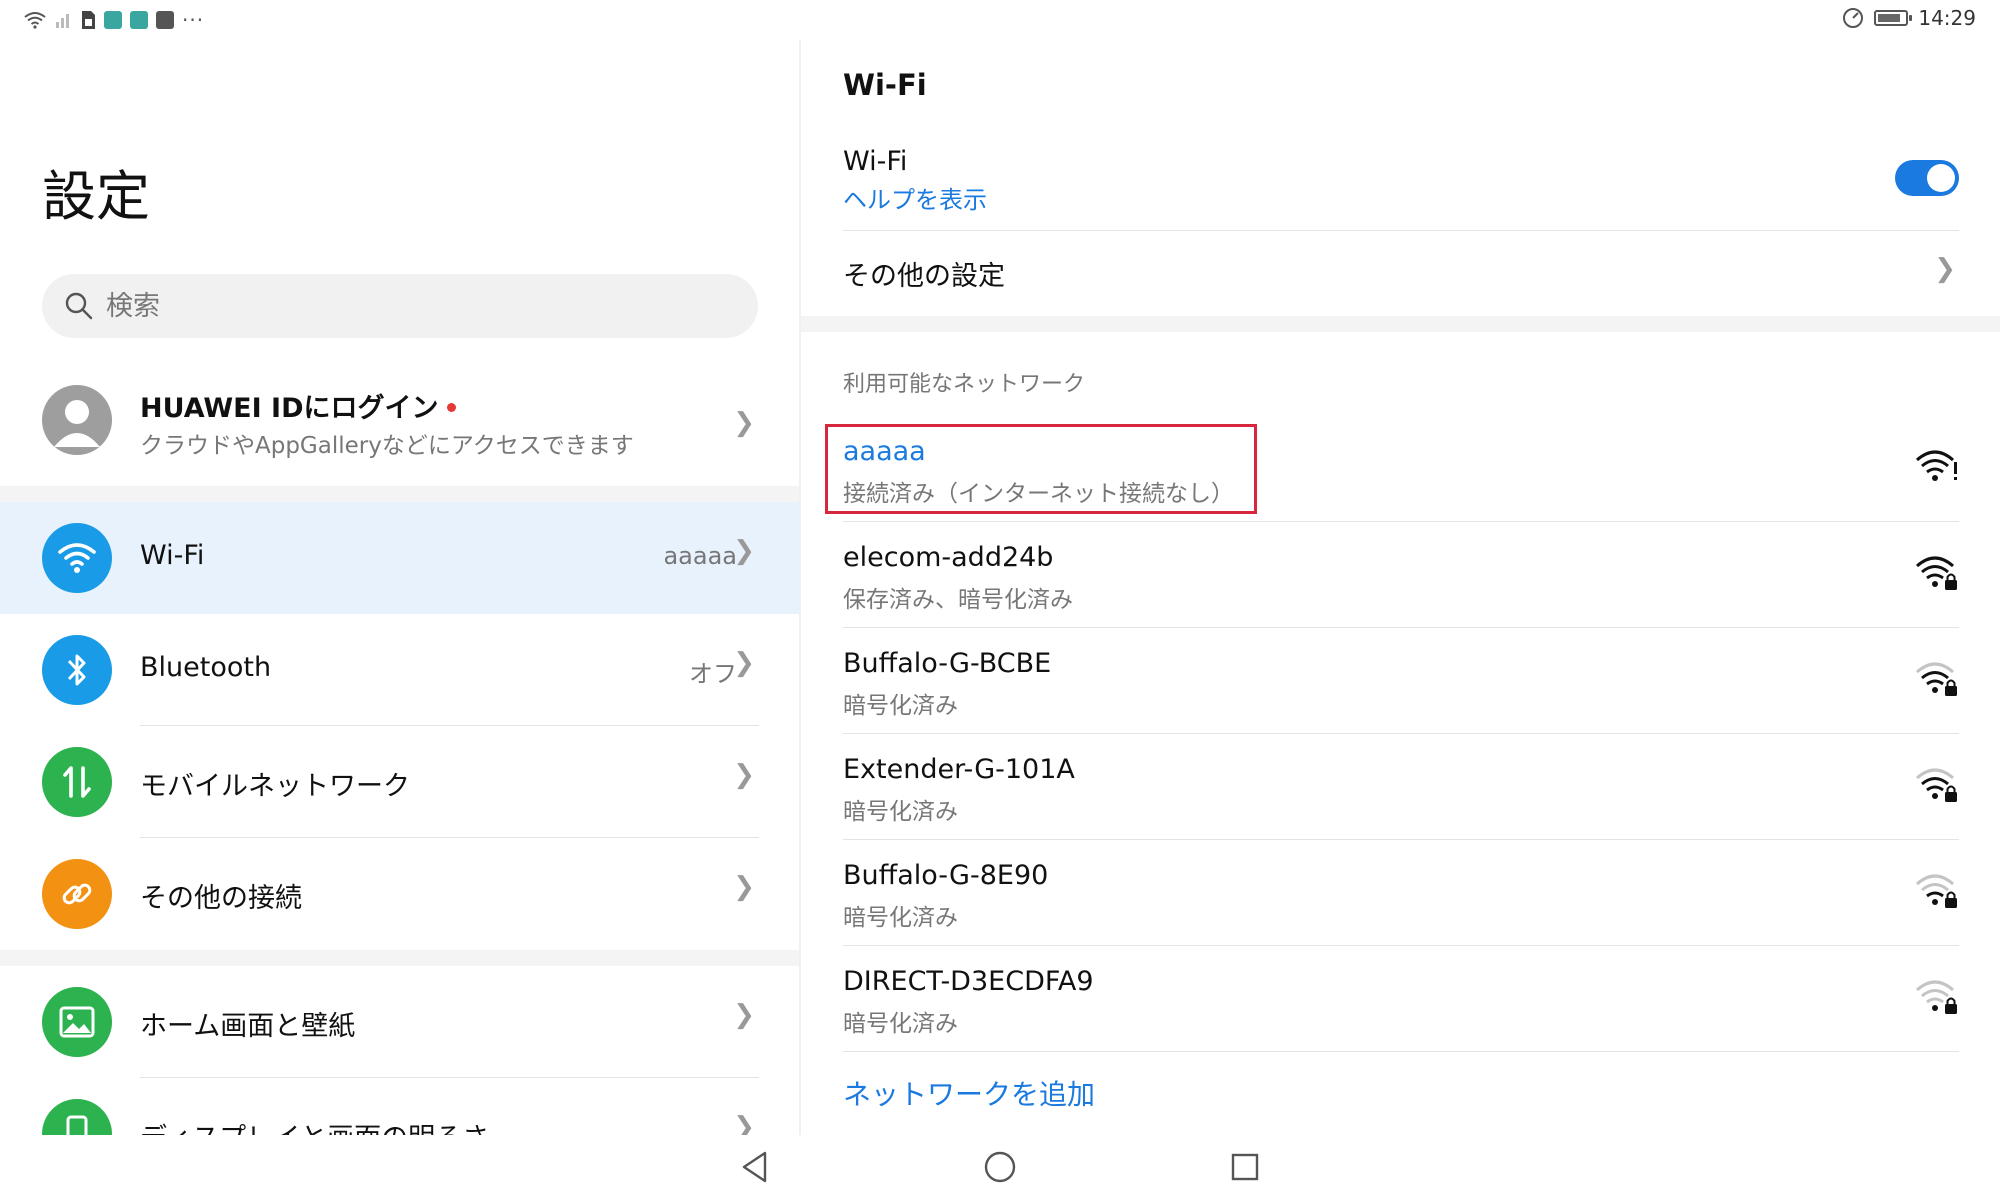  What do you see at coordinates (1400, 575) in the screenshot?
I see `network-item: elecom-add24b 保存済み、暗号化済み` at bounding box center [1400, 575].